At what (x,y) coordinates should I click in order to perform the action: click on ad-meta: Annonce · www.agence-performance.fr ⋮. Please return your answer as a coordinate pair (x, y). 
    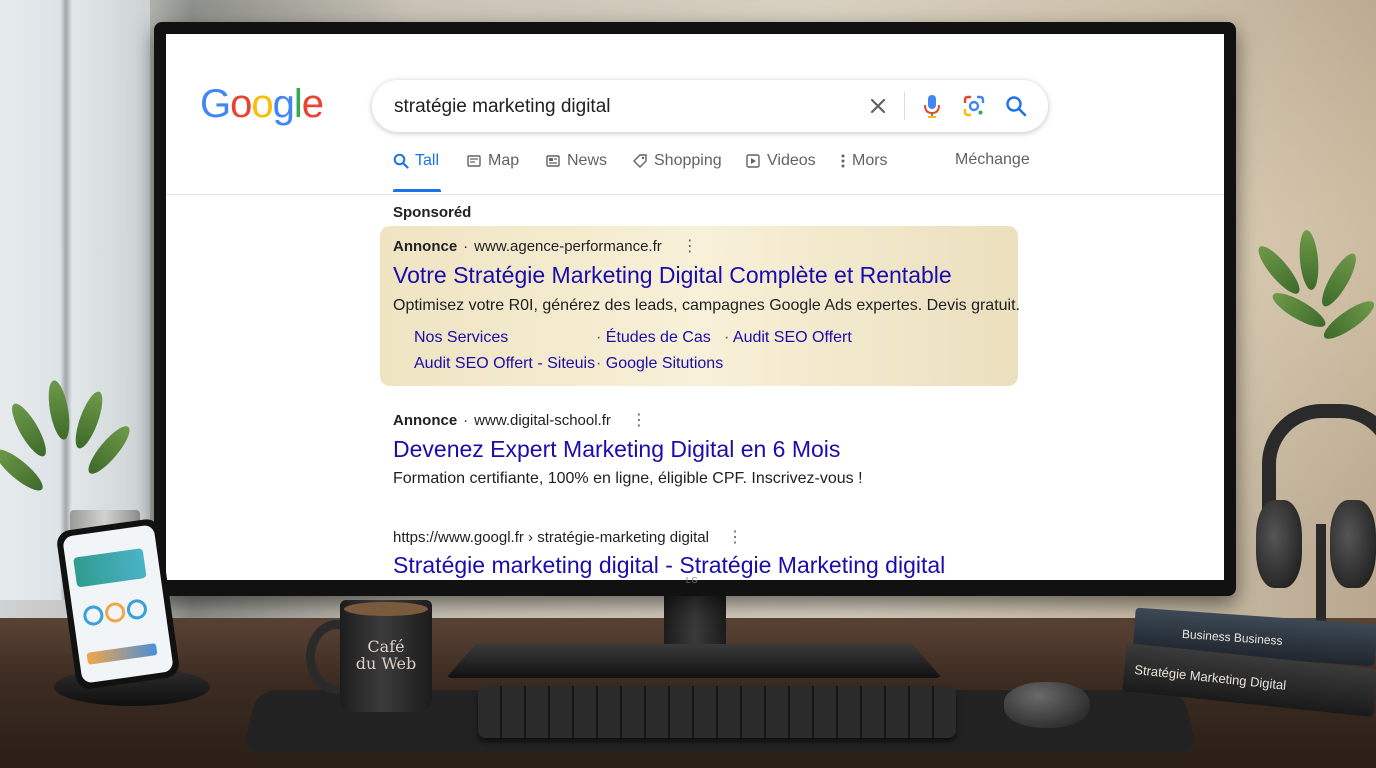
    Looking at the image, I should click on (545, 246).